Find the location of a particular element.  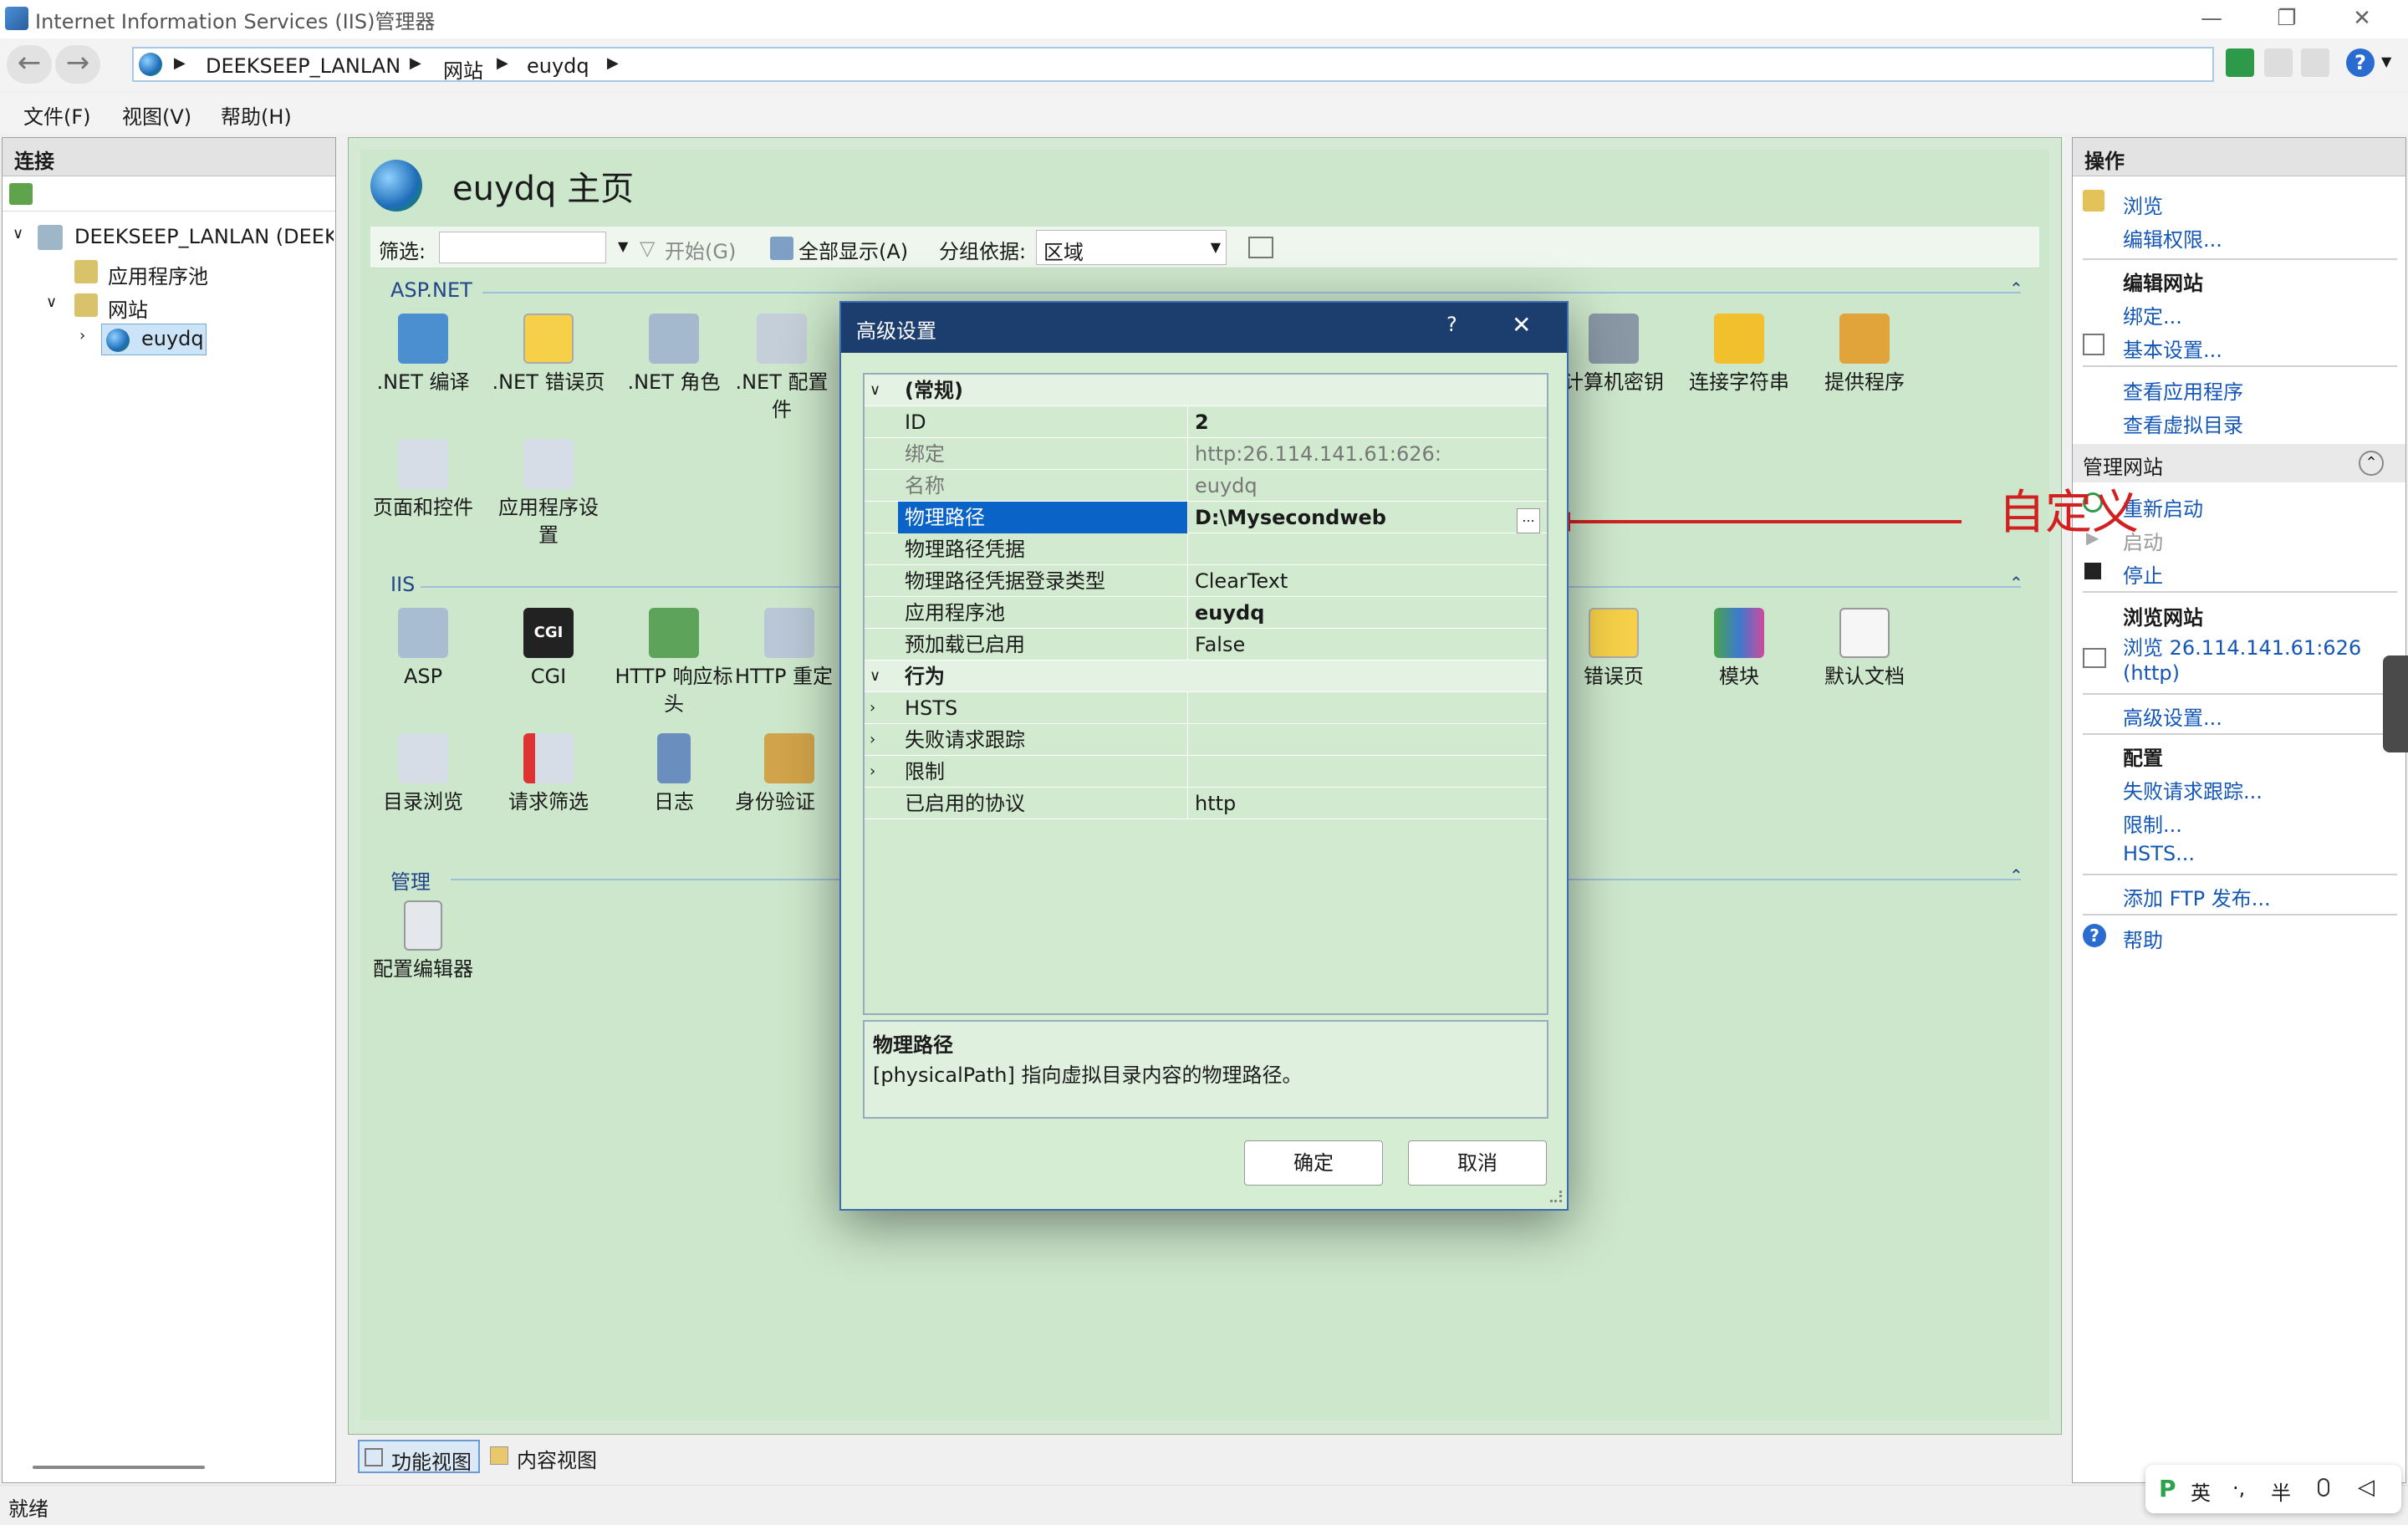

feature-net-error-pages: .NET 错误页 is located at coordinates (548, 355).